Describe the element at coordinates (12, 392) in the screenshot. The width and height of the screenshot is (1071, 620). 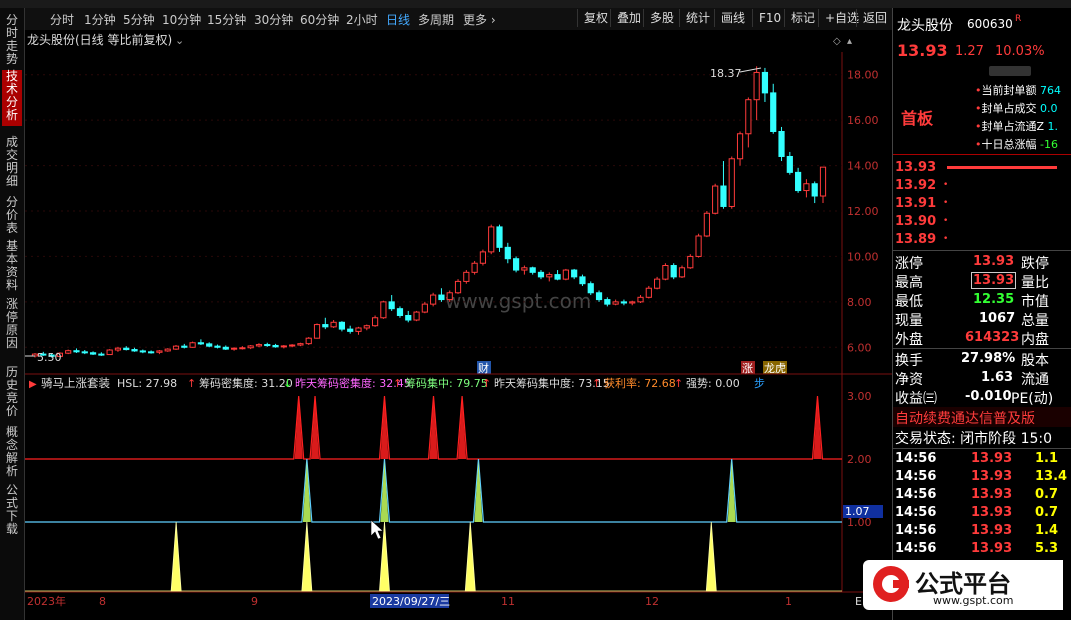
I see `tab-auction: 历史竞价` at that location.